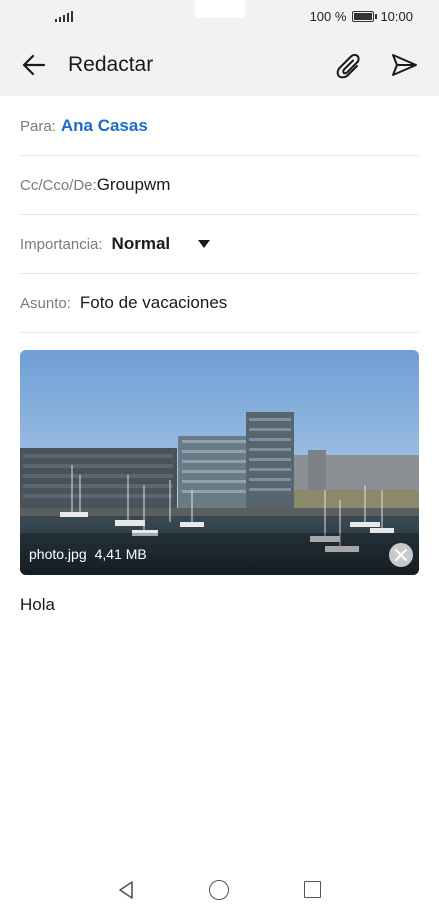  I want to click on status-right: 100 % 10:00, so click(361, 16).